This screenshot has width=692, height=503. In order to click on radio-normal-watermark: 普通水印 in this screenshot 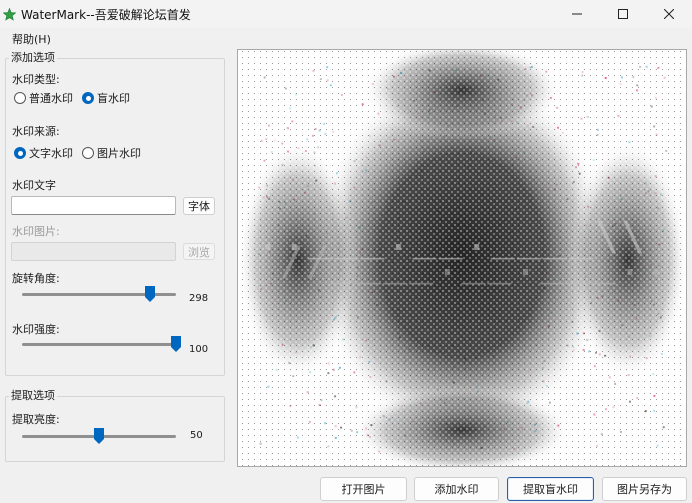, I will do `click(43, 98)`.